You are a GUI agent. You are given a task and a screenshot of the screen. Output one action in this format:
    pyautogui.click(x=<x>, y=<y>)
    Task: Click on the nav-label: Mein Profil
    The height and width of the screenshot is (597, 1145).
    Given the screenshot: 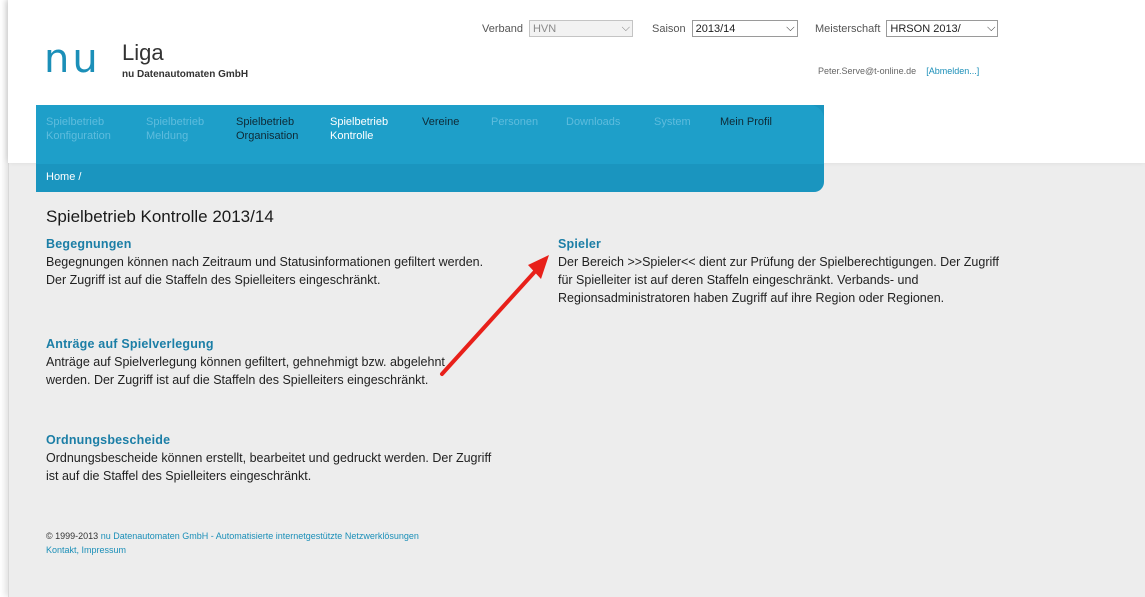 What is the action you would take?
    pyautogui.click(x=746, y=122)
    